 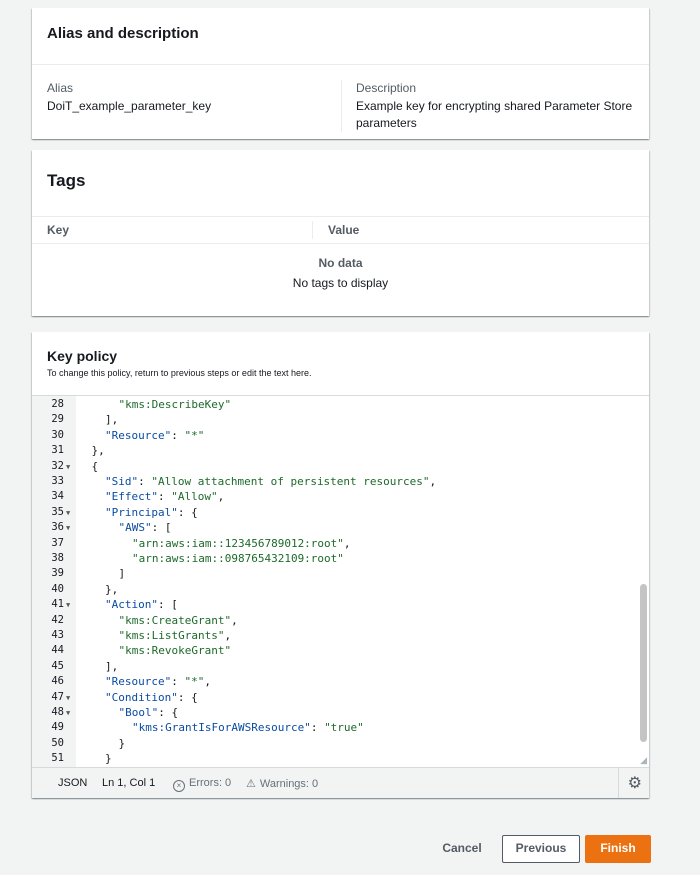 I want to click on tags-table-header: Key Value, so click(x=340, y=230).